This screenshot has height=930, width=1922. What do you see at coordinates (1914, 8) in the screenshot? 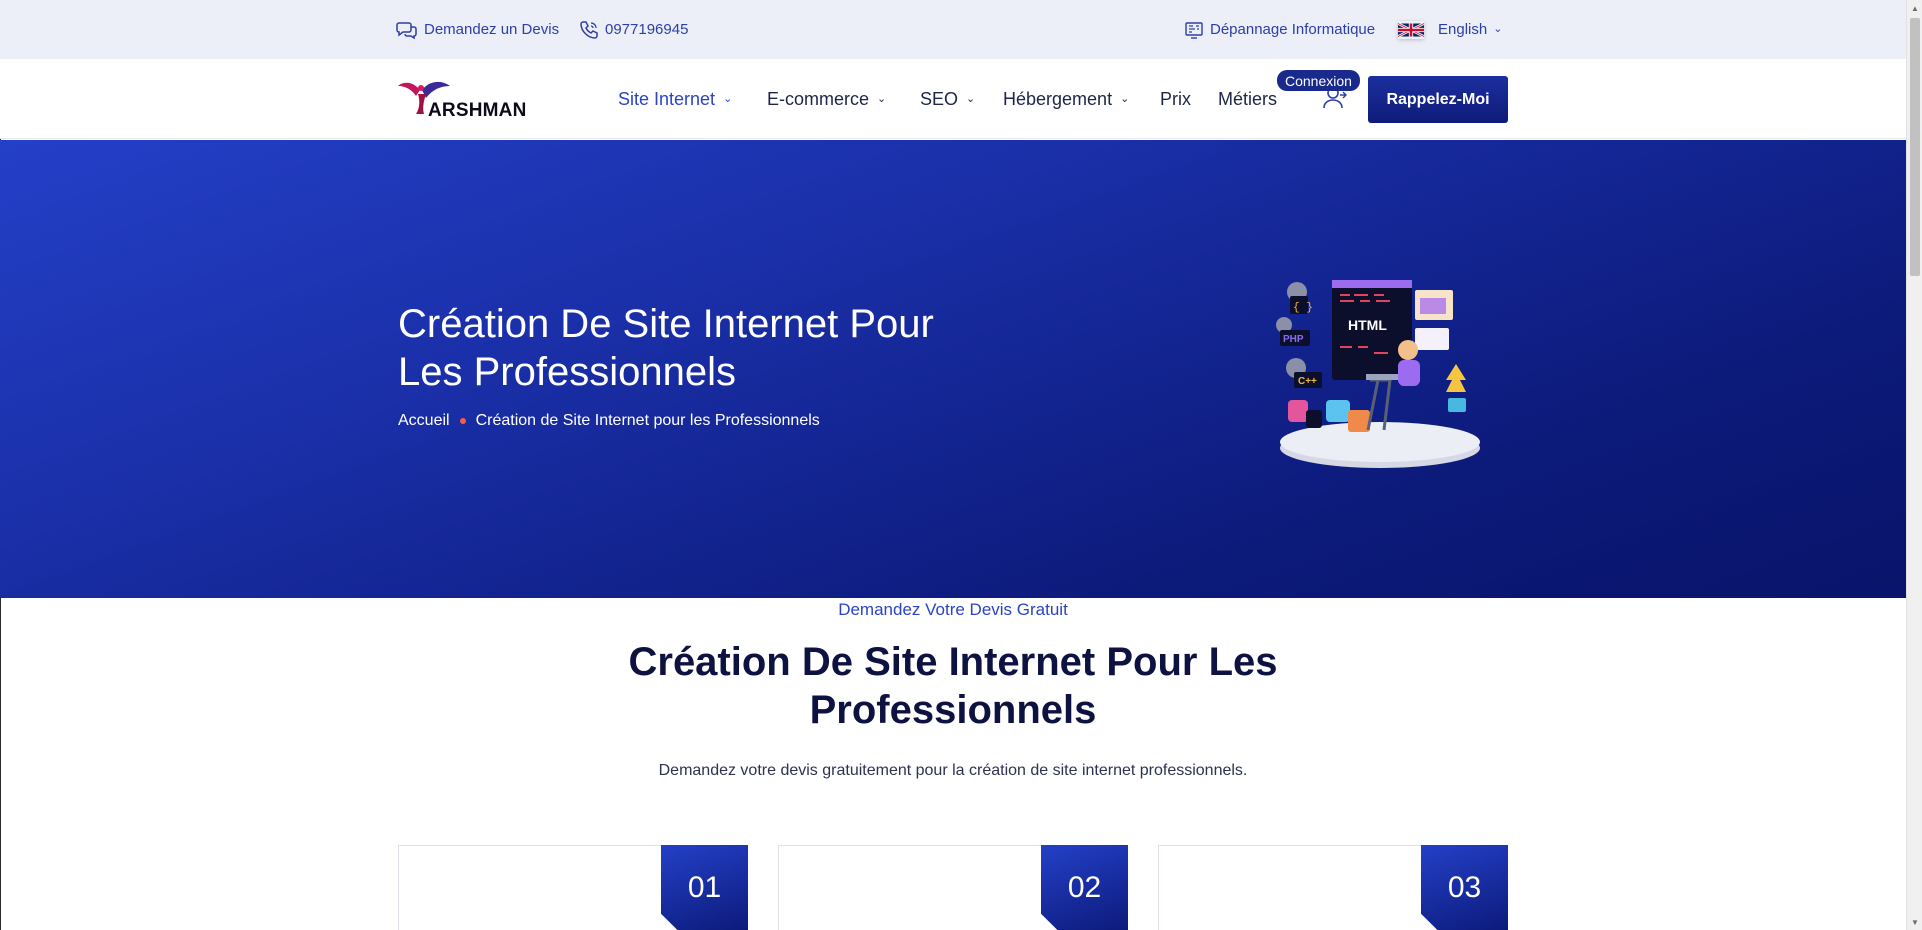
I see `scroll-up-arrow-icon: ▲` at bounding box center [1914, 8].